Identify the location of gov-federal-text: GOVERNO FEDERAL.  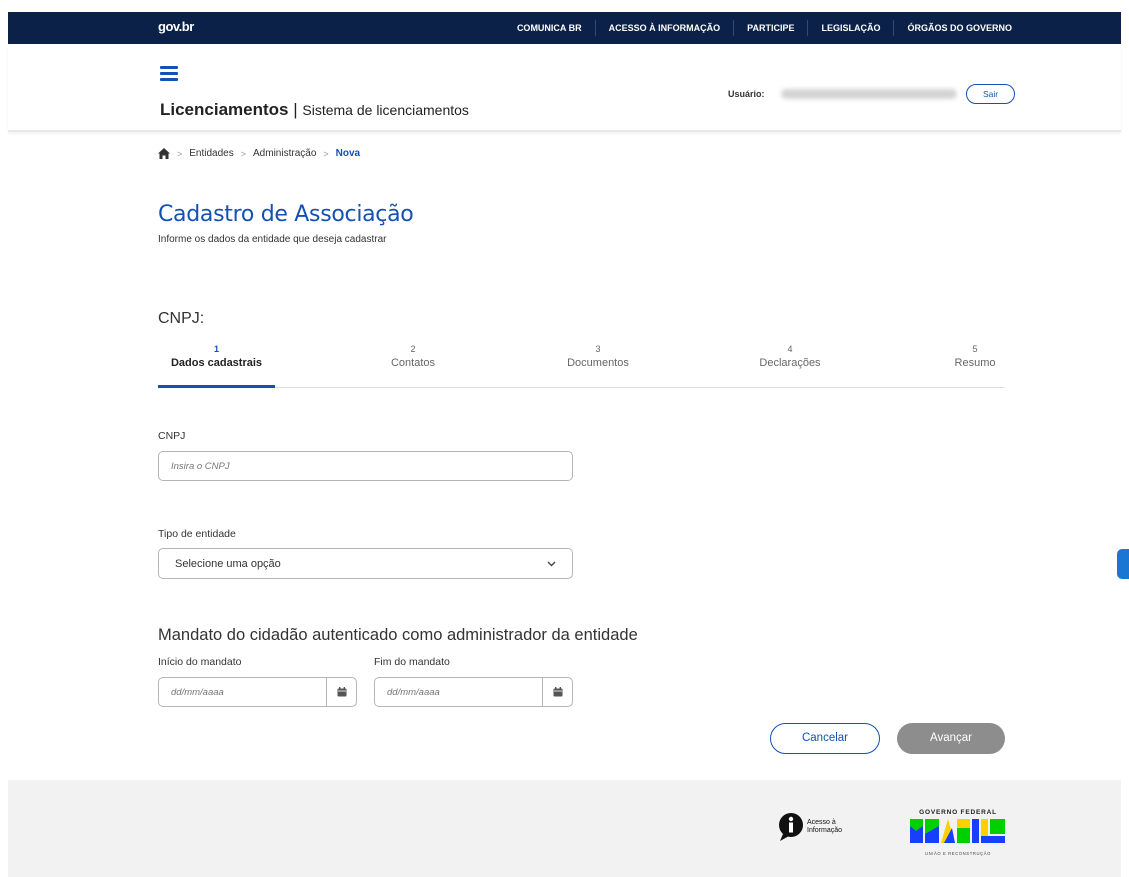
(958, 812).